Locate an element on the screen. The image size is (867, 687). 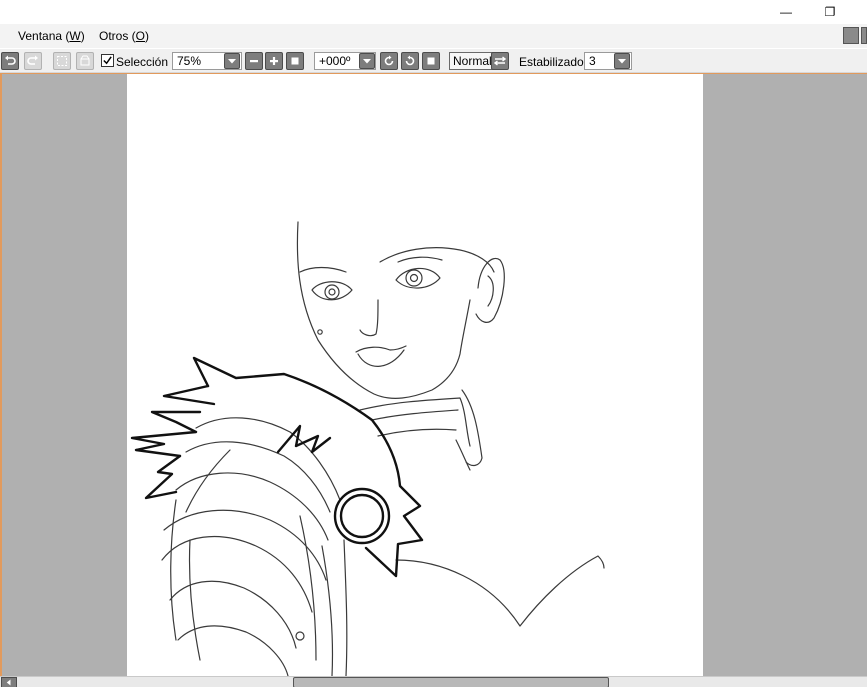
rotate-reset-button is located at coordinates (431, 61).